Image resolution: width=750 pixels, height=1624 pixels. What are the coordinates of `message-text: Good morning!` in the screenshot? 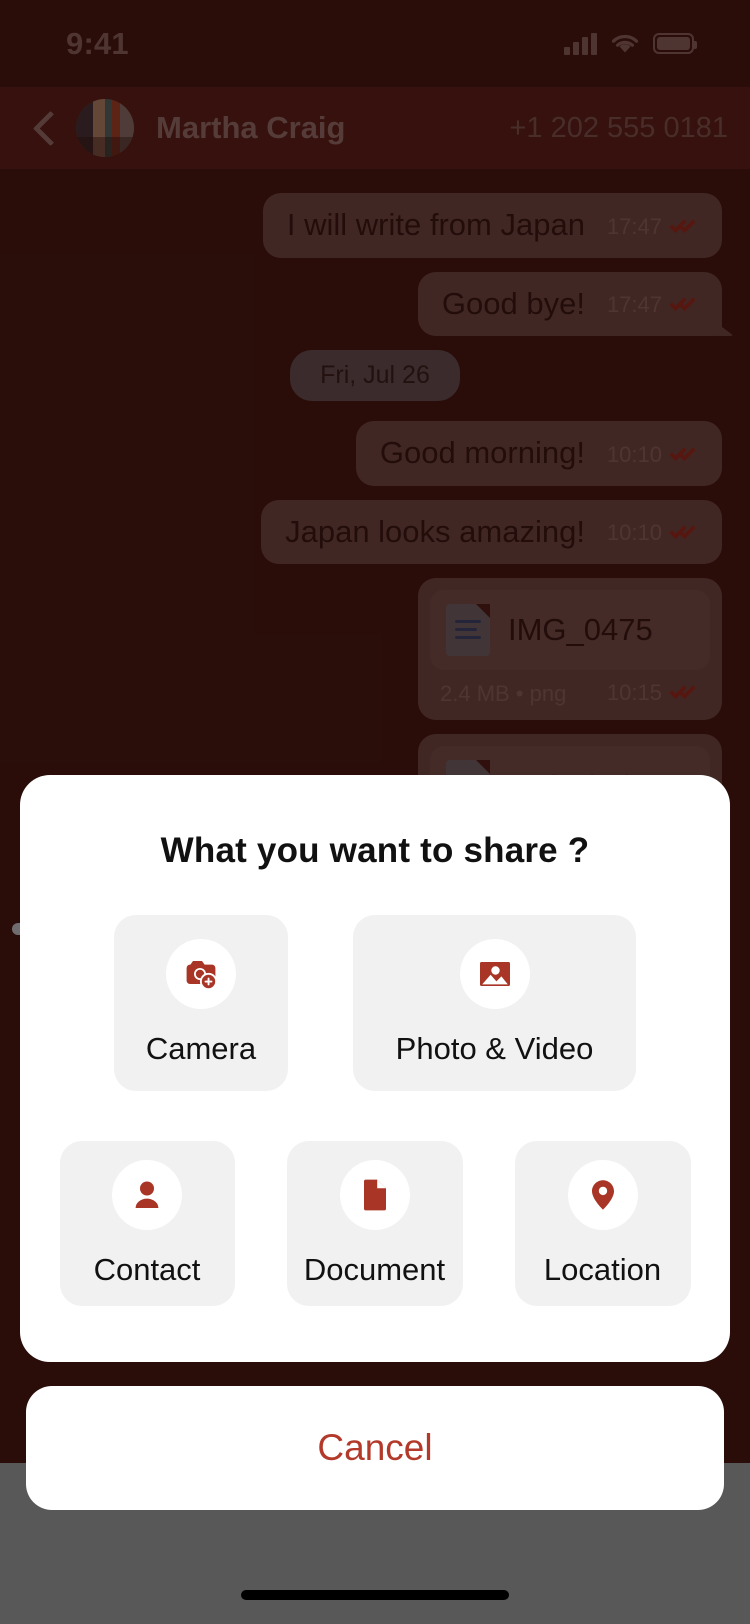 It's located at (482, 453).